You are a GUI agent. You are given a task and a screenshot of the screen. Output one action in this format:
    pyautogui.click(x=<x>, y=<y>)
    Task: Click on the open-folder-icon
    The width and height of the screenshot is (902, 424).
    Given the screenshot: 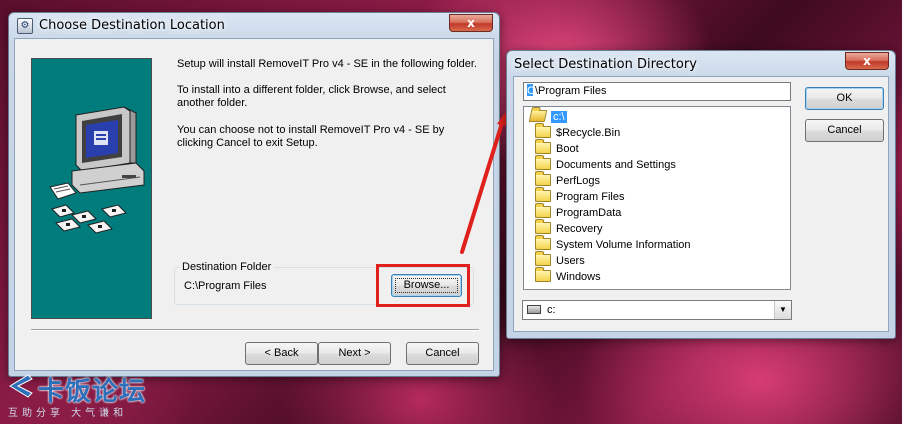 What is the action you would take?
    pyautogui.click(x=538, y=116)
    